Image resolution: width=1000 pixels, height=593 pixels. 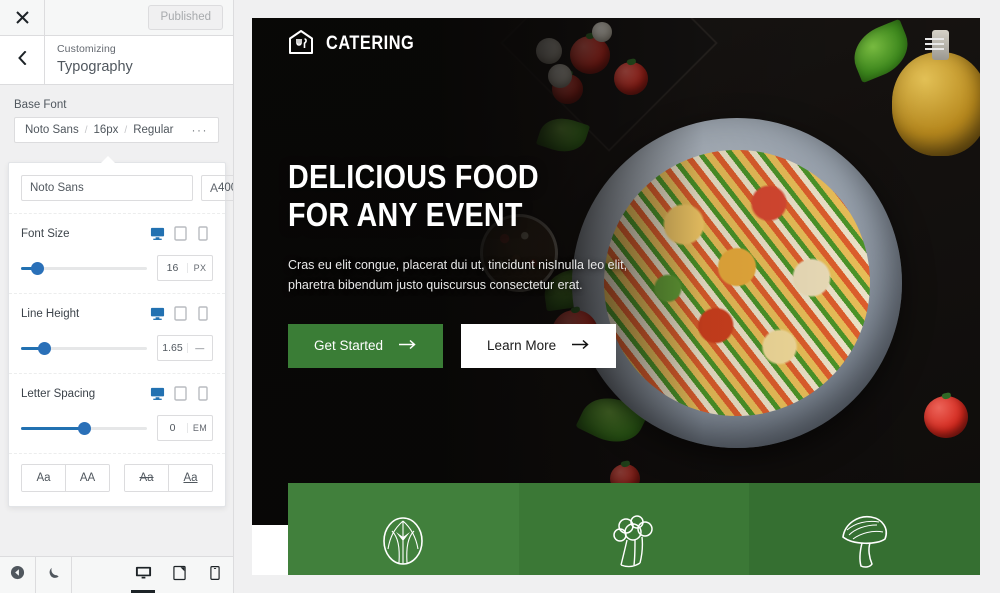 I want to click on base-font-weight: Regular, so click(x=153, y=130).